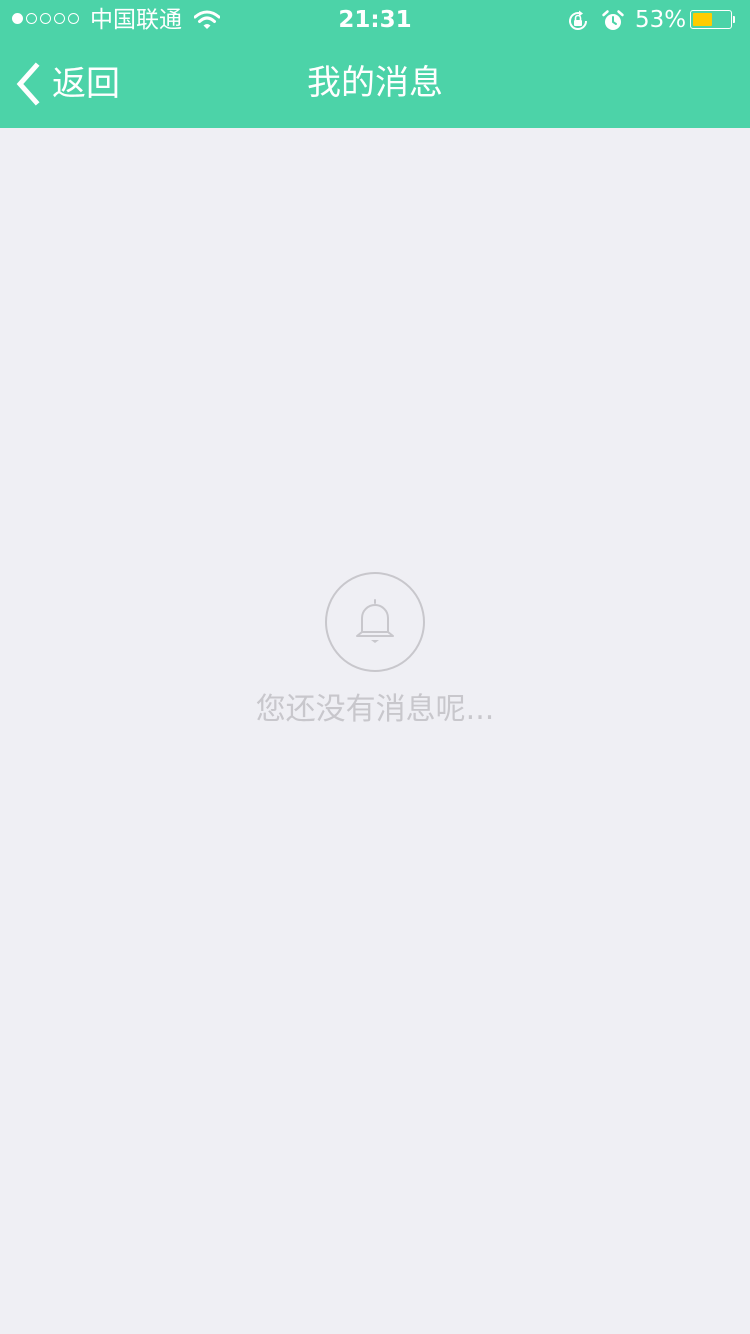 The image size is (750, 1334). Describe the element at coordinates (578, 20) in the screenshot. I see `rotation-lock-icon` at that location.